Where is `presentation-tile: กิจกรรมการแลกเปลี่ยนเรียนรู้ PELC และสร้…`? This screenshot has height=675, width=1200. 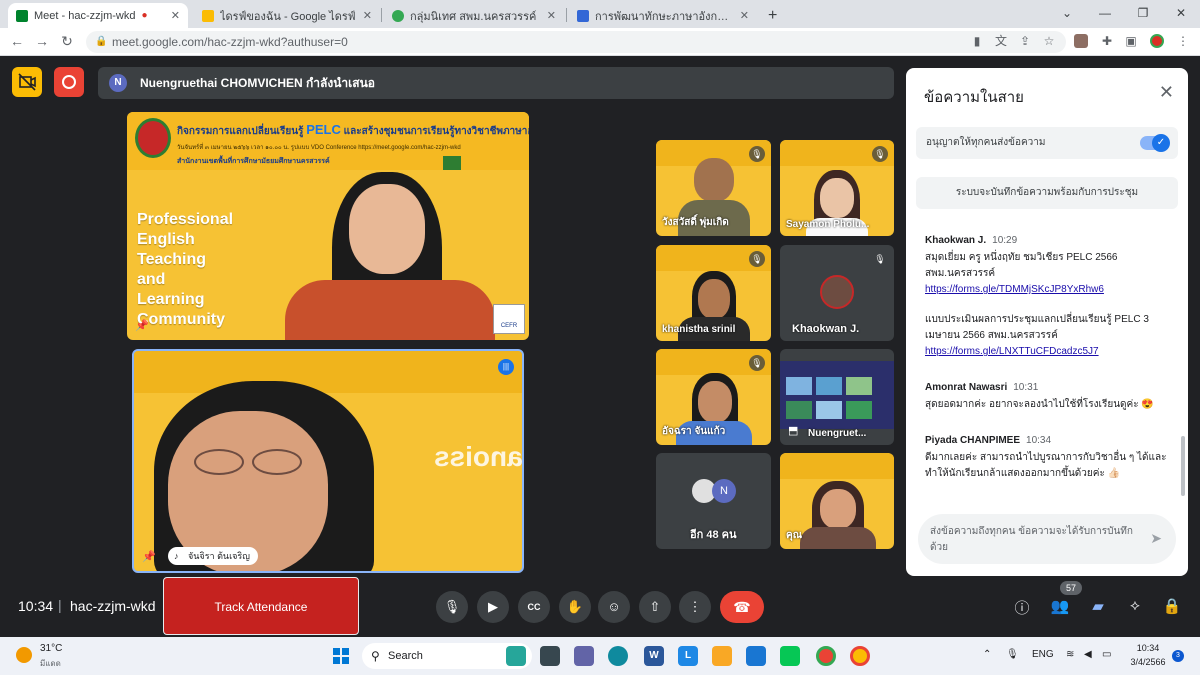 presentation-tile: กิจกรรมการแลกเปลี่ยนเรียนรู้ PELC และสร้… is located at coordinates (328, 226).